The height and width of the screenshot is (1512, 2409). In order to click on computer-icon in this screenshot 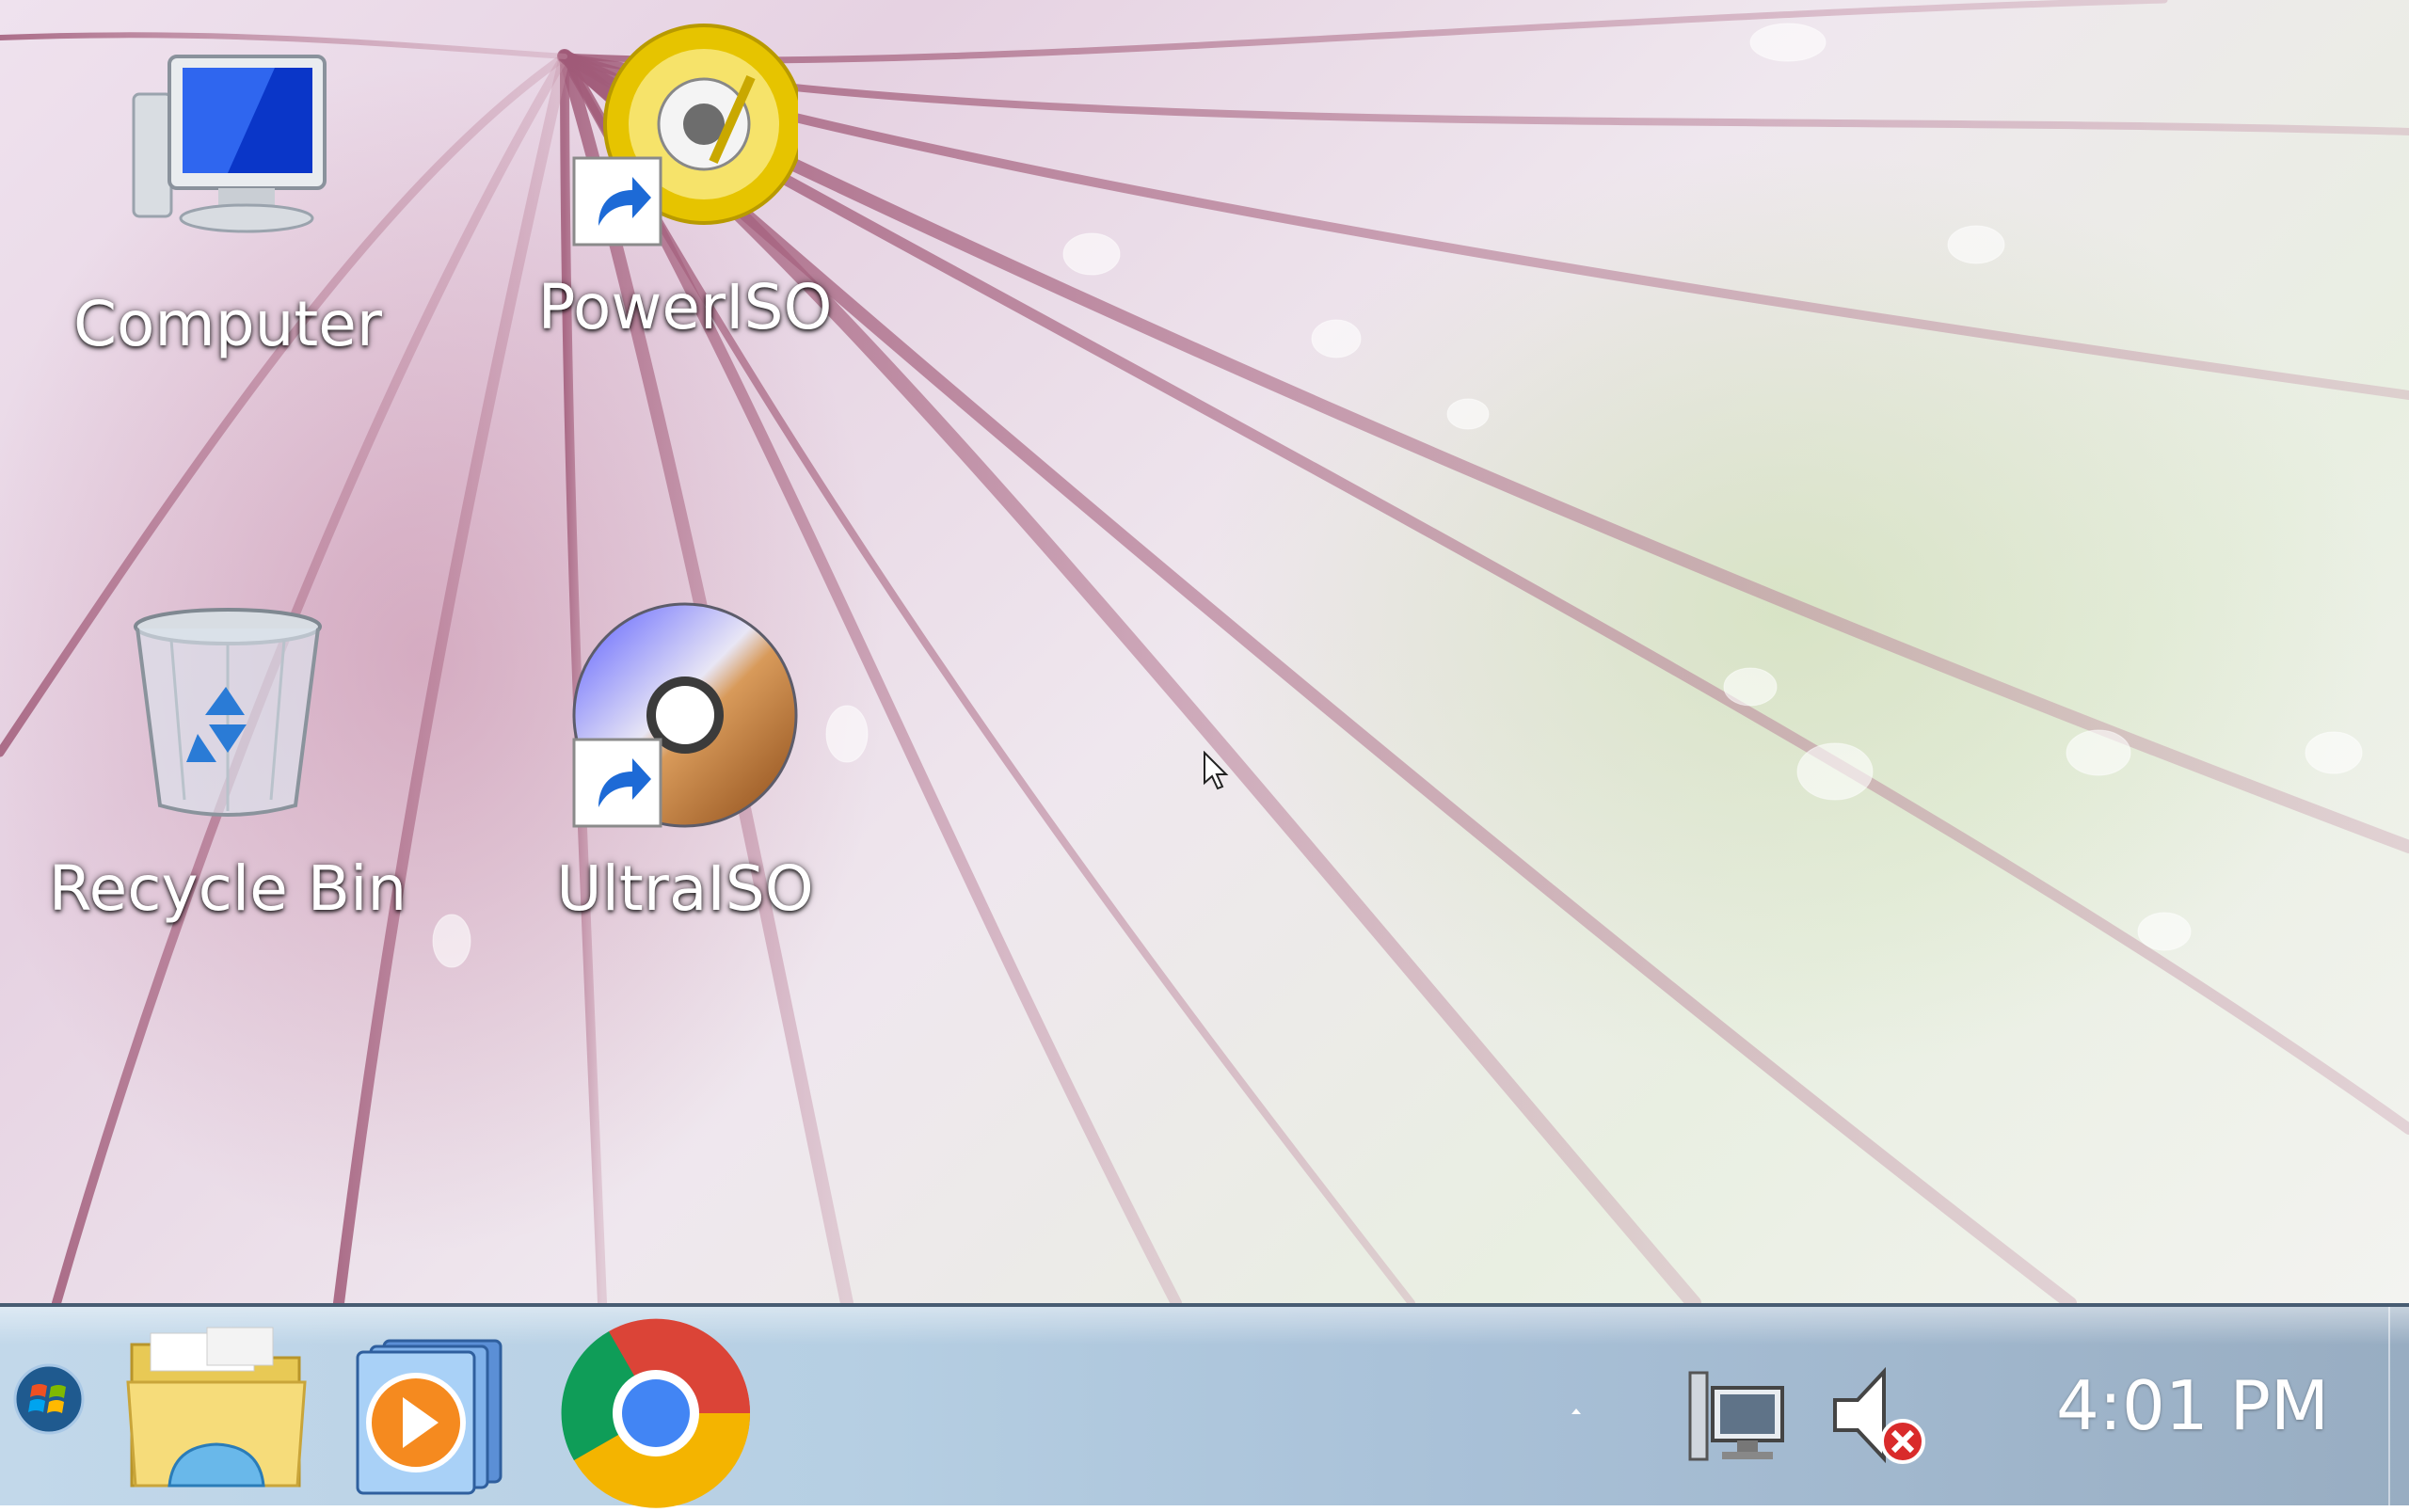, I will do `click(228, 151)`.